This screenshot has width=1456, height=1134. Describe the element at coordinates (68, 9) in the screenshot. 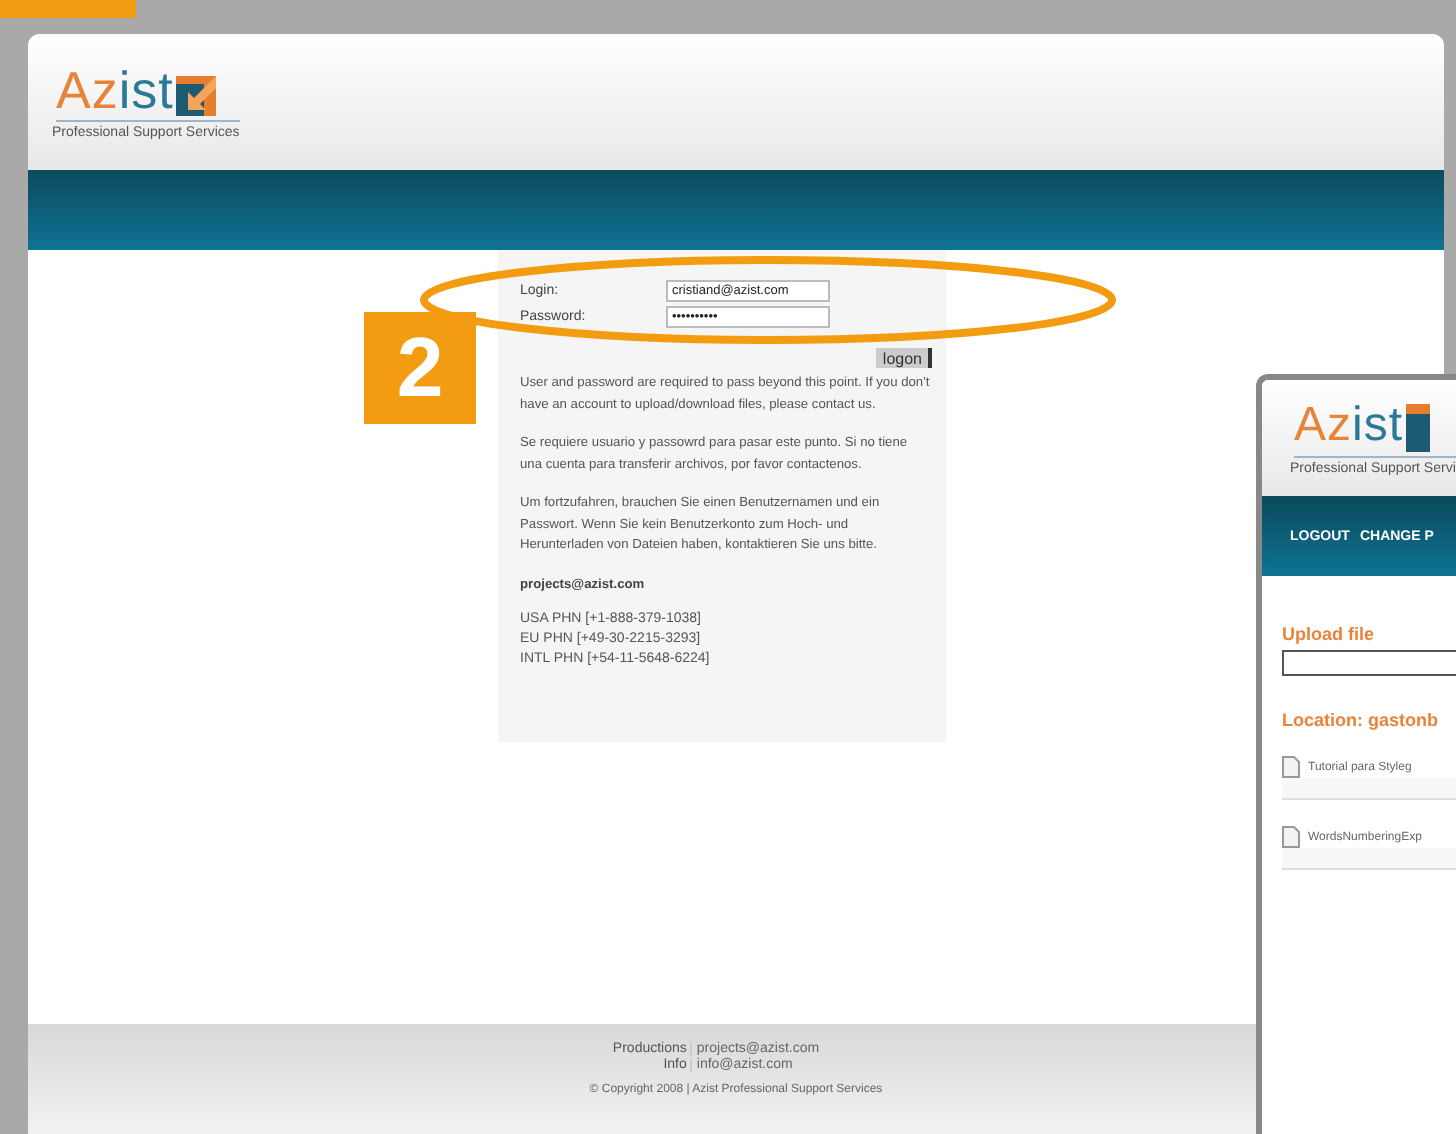

I see `tab-marker` at that location.